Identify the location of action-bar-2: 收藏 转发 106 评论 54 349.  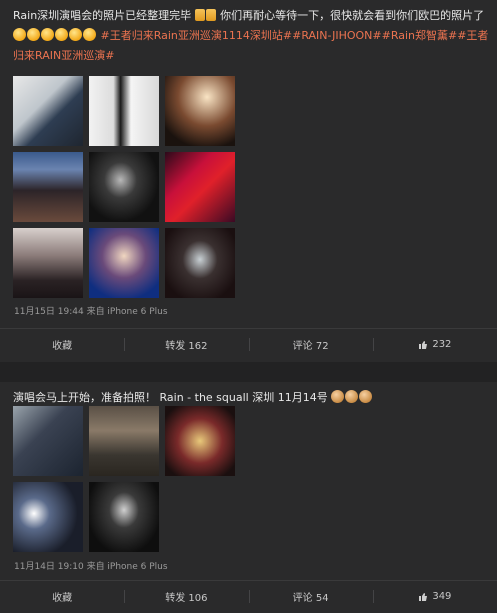
(248, 596).